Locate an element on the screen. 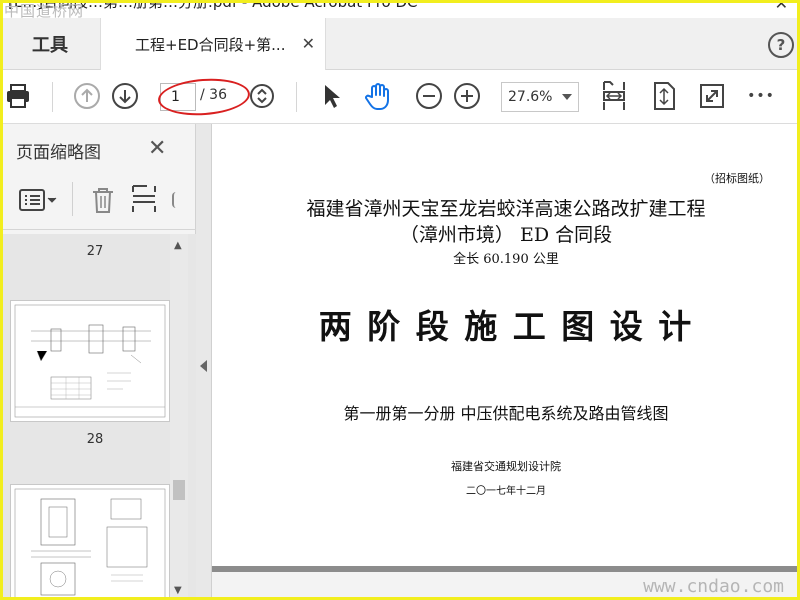 This screenshot has height=600, width=800. tab-document: 工程+ED合同段+第... ✕ is located at coordinates (213, 44).